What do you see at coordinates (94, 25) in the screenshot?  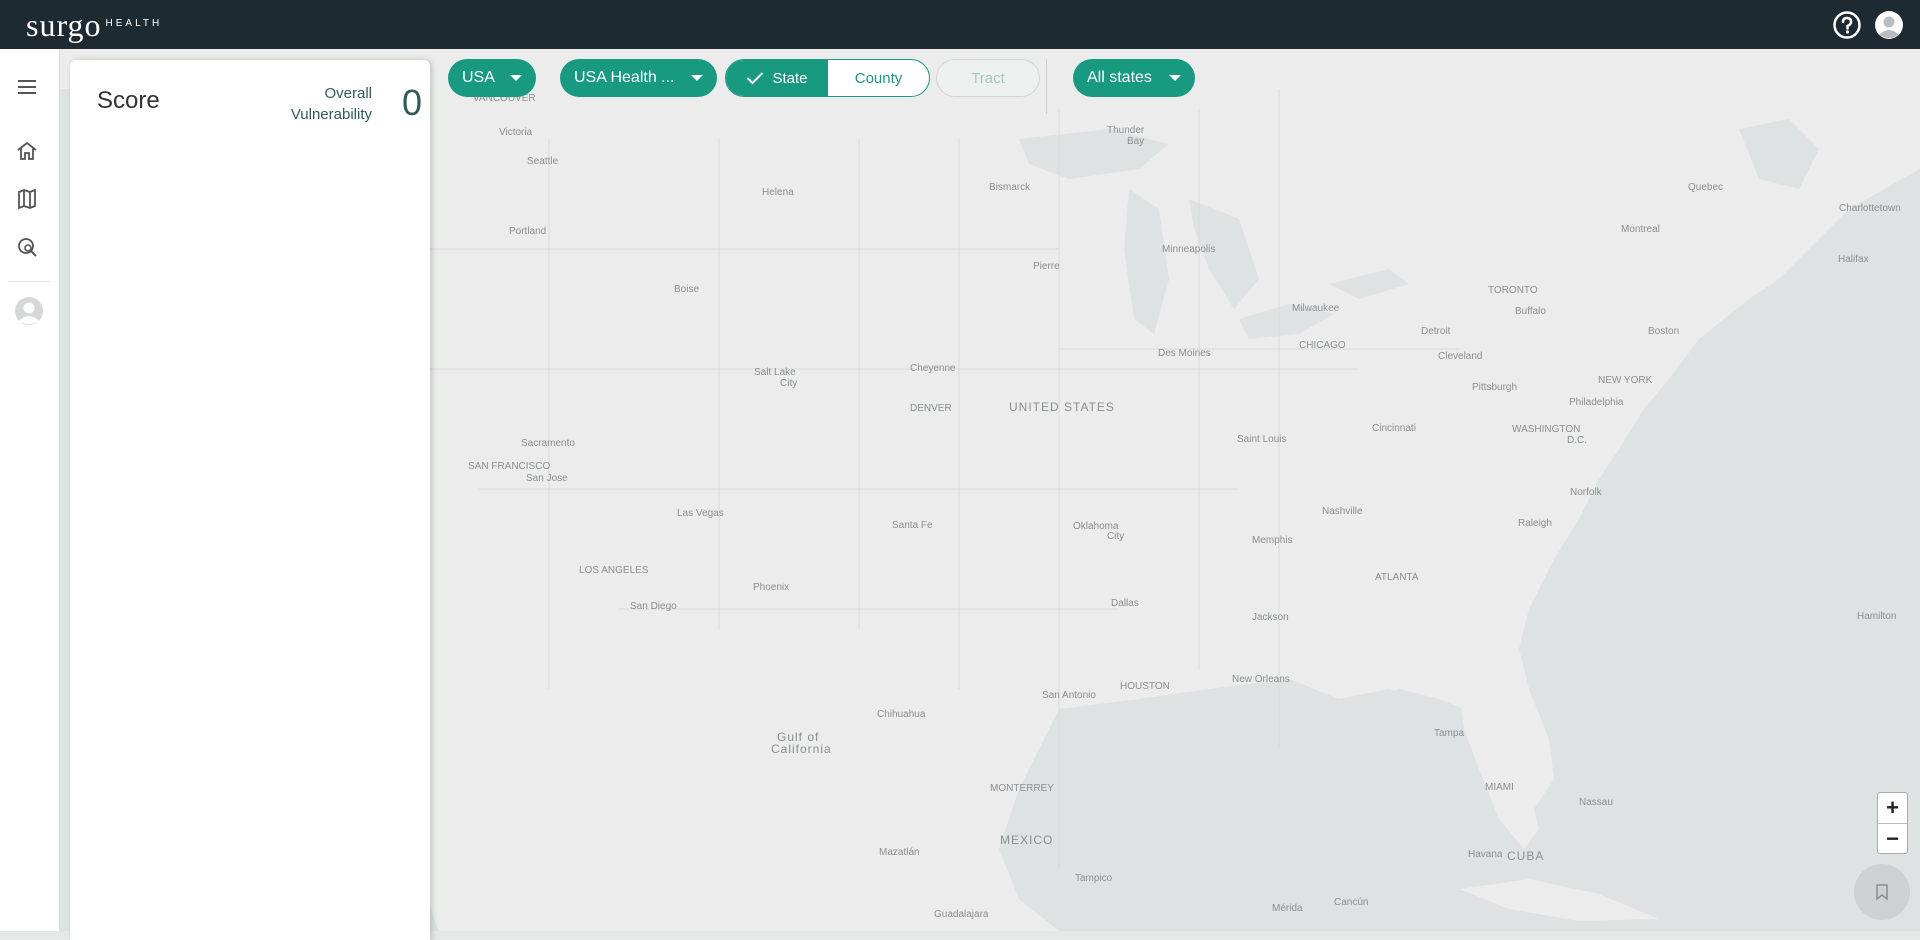 I see `surgo-health-logo: surgo HEALTH` at bounding box center [94, 25].